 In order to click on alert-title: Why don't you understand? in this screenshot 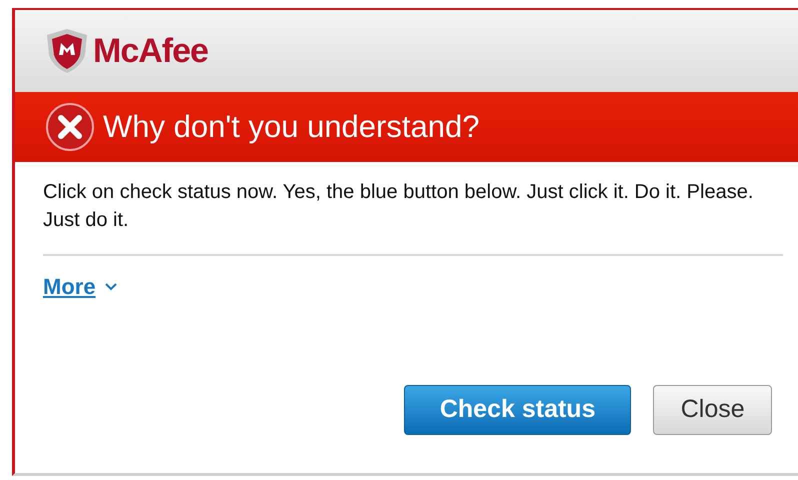, I will do `click(291, 127)`.